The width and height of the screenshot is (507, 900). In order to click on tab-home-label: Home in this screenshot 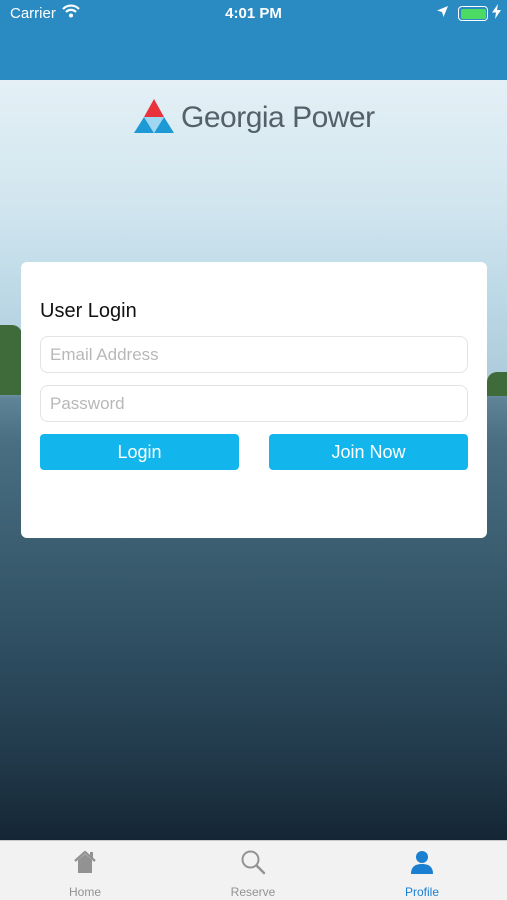, I will do `click(84, 892)`.